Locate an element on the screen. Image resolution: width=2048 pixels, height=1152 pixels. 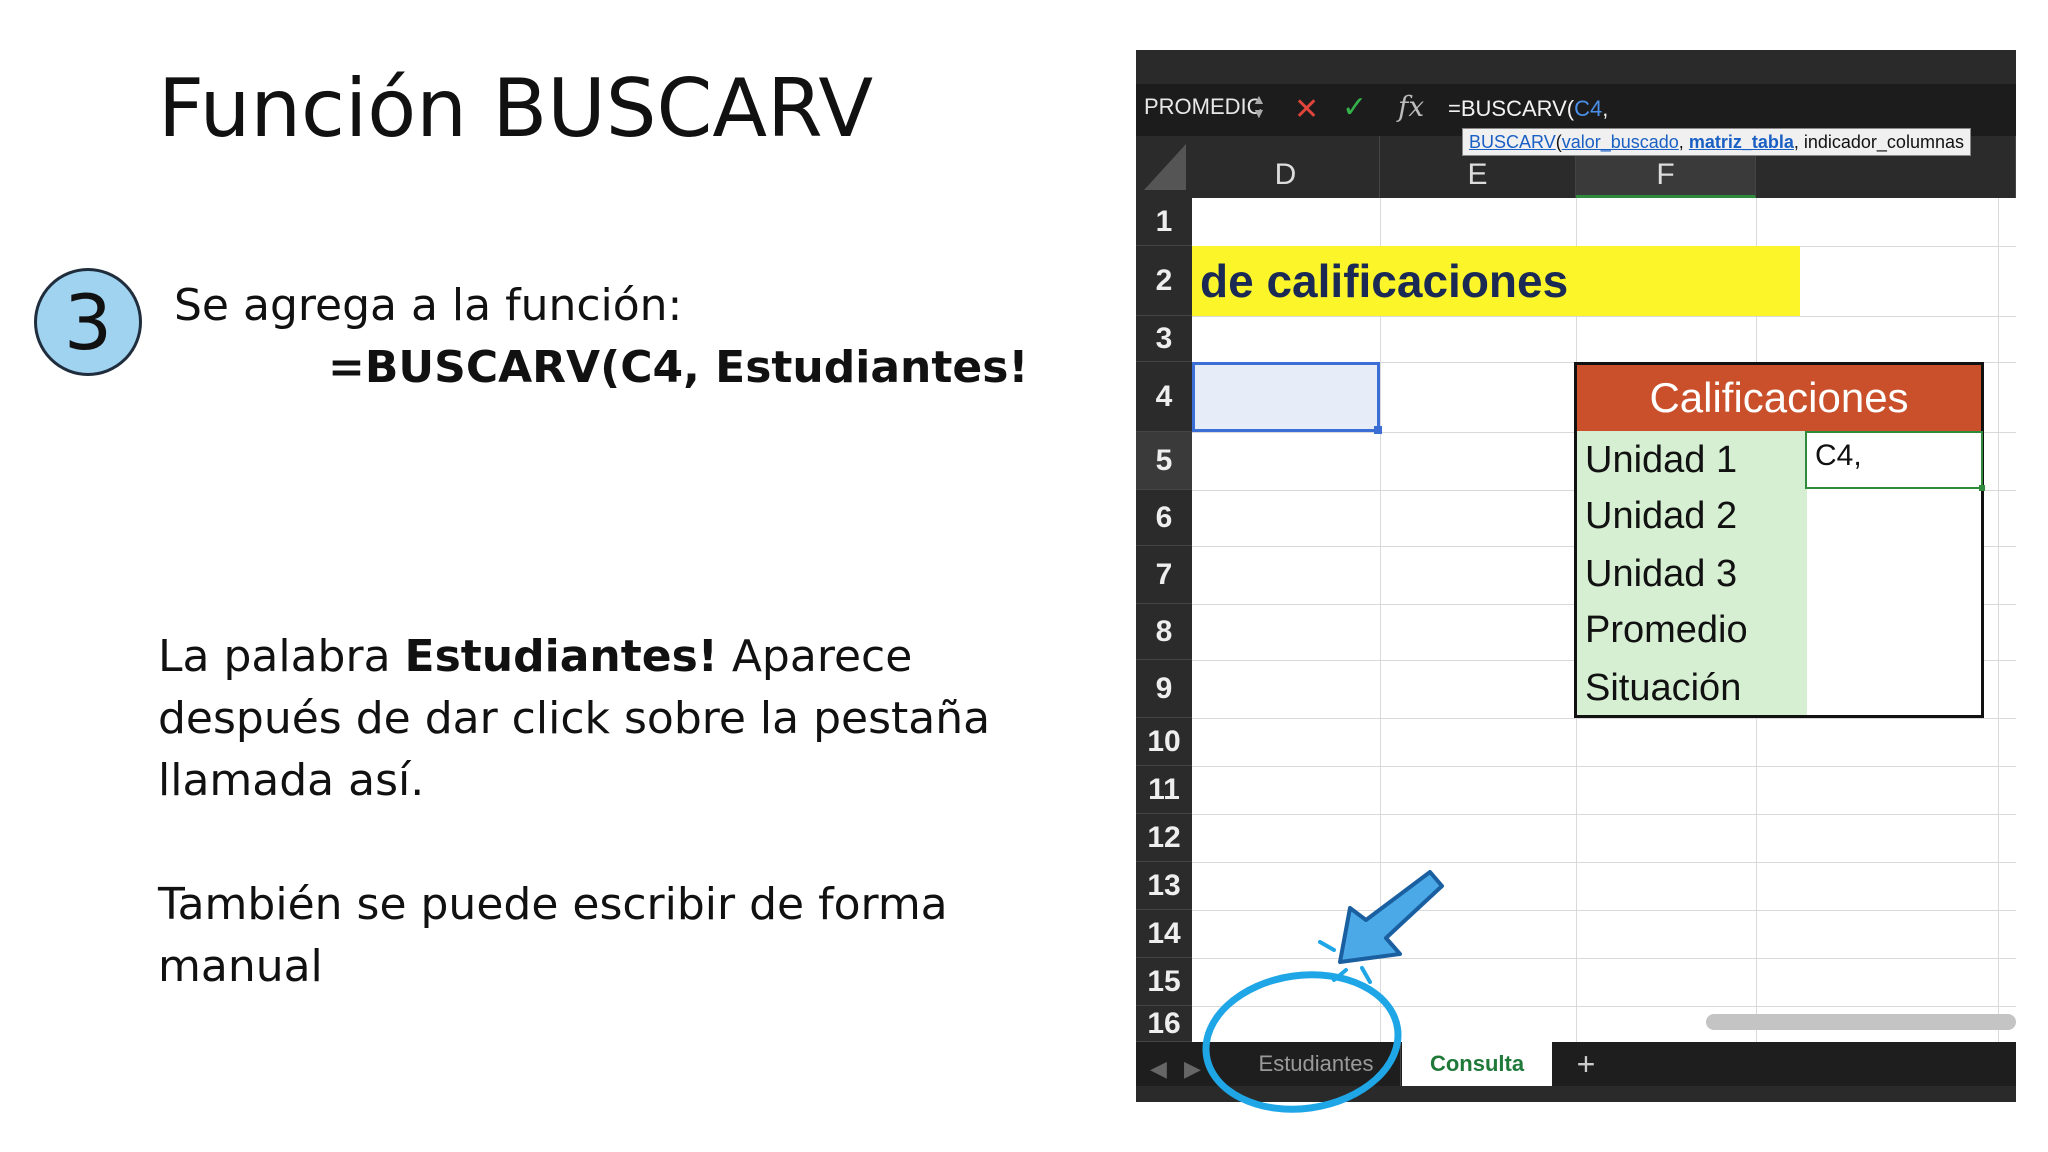
formula-suffix: , is located at coordinates (1605, 108).